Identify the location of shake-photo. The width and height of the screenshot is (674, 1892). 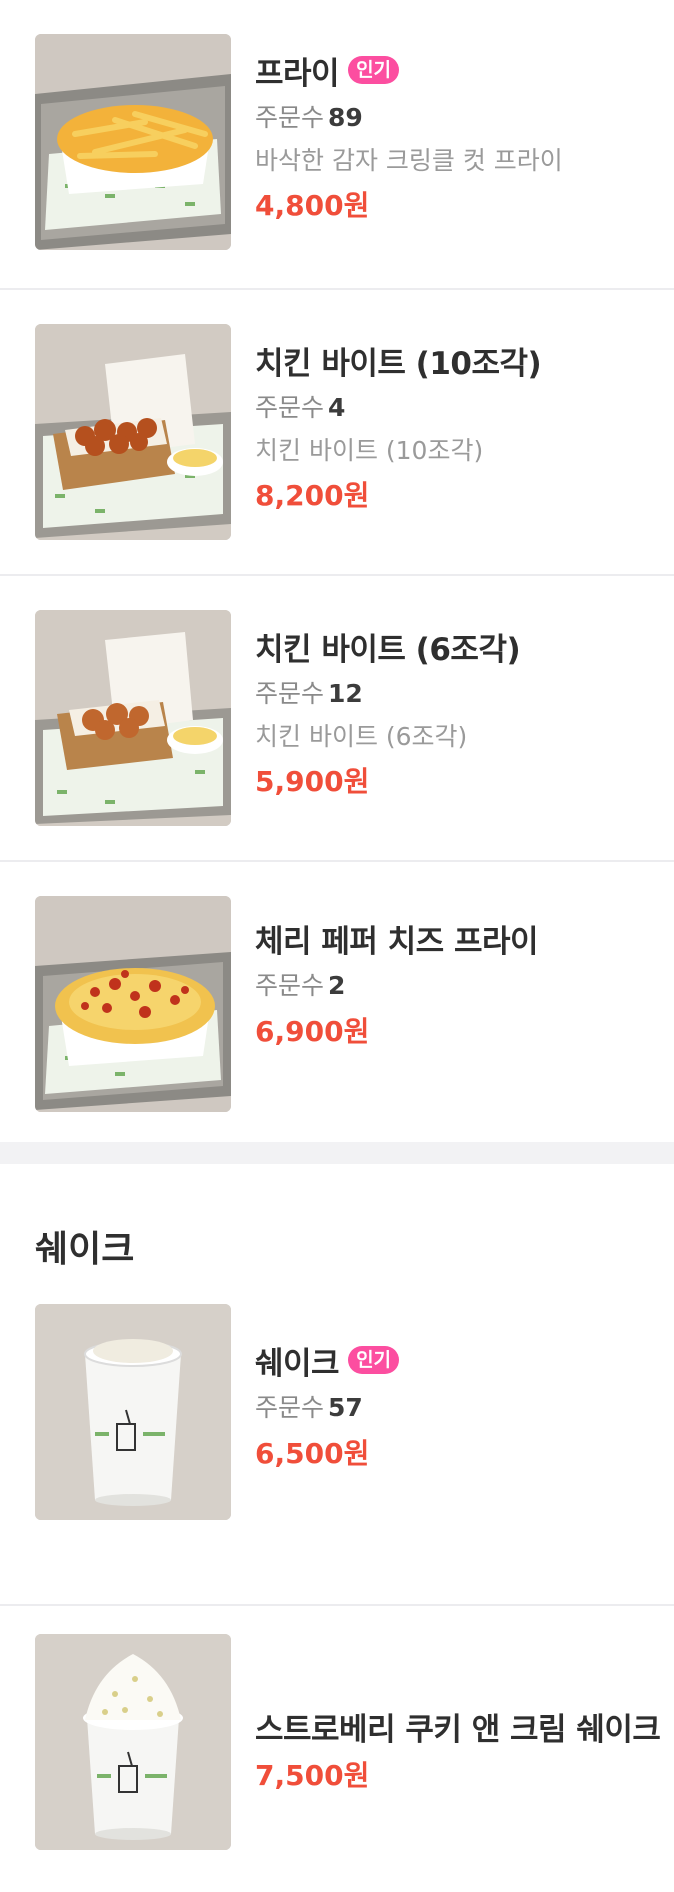
(133, 1412).